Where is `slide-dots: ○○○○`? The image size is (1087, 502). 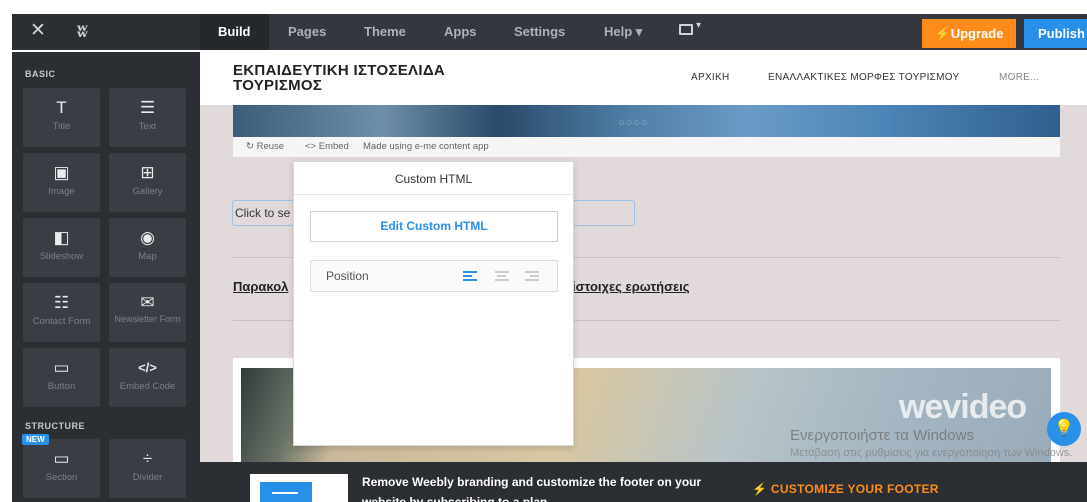
slide-dots: ○○○○ is located at coordinates (633, 123).